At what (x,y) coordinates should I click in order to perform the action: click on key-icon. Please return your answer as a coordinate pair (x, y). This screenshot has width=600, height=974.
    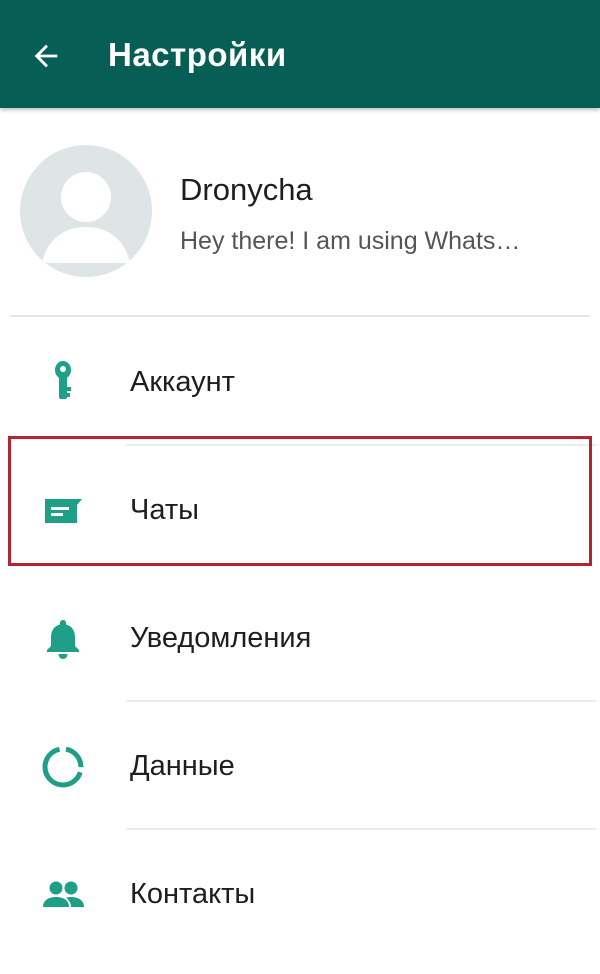
    Looking at the image, I should click on (63, 383).